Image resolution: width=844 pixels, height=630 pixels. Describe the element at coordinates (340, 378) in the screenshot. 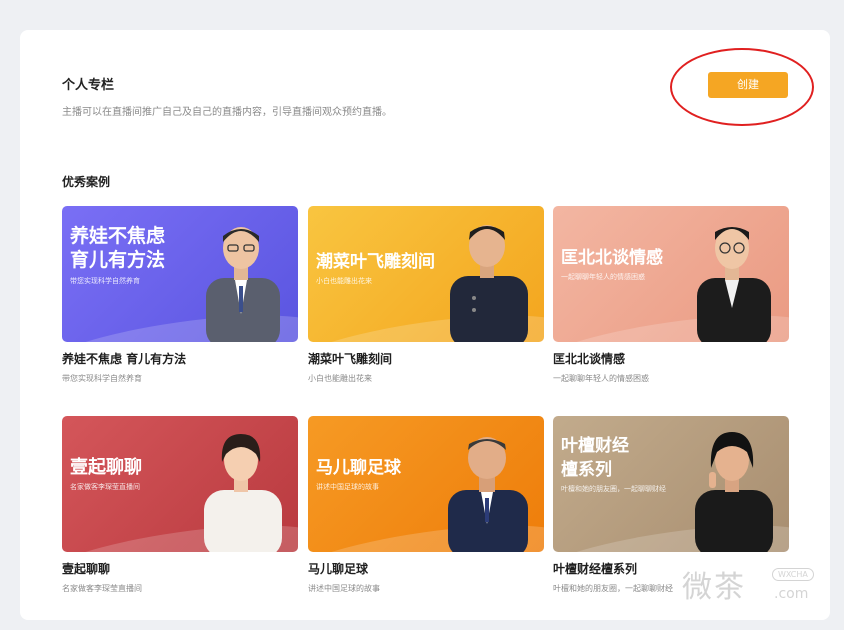

I see `case-description: 小白也能雕出花来` at that location.